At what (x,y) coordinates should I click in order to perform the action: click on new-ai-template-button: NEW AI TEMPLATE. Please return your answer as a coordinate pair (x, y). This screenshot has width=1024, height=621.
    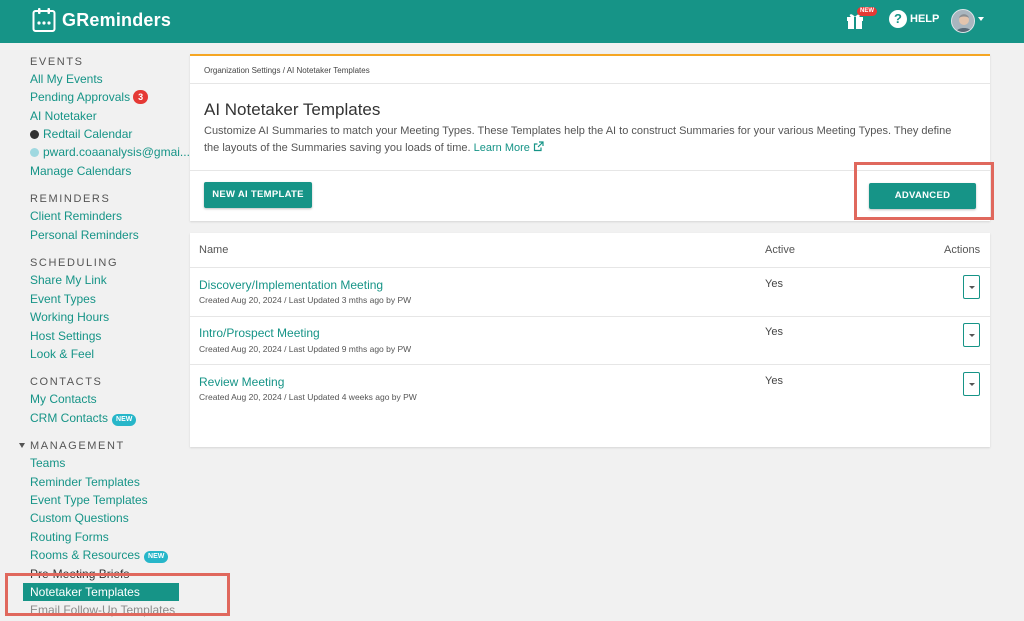
    Looking at the image, I should click on (258, 195).